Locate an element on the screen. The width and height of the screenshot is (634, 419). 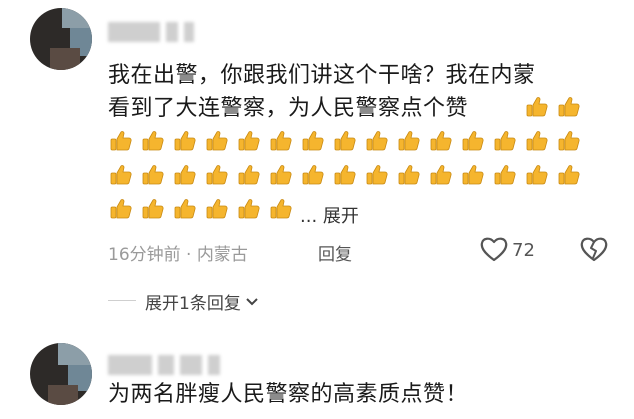
comment-meta: 16分钟前 · 内蒙古 is located at coordinates (178, 252).